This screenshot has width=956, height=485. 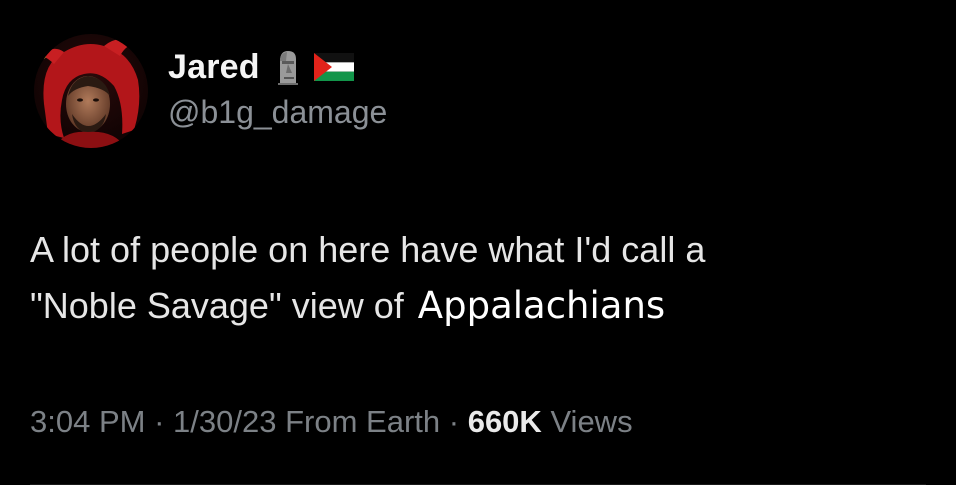 I want to click on views-count: 660K, so click(x=505, y=421).